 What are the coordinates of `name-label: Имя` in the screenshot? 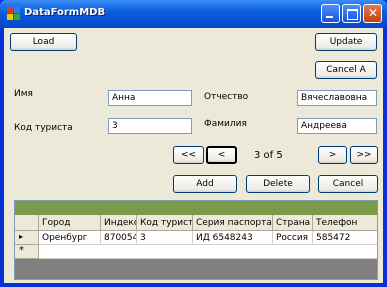 It's located at (23, 94).